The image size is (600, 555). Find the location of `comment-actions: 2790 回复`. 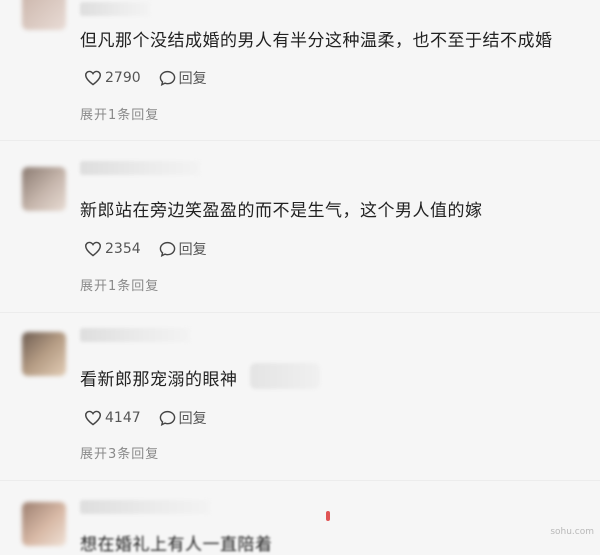

comment-actions: 2790 回复 is located at coordinates (154, 78).